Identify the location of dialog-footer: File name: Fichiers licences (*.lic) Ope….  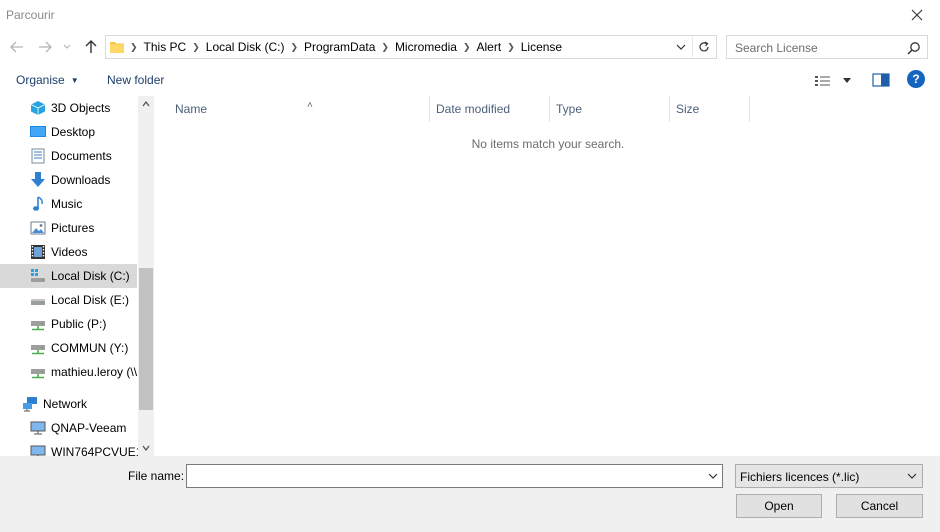
(470, 494).